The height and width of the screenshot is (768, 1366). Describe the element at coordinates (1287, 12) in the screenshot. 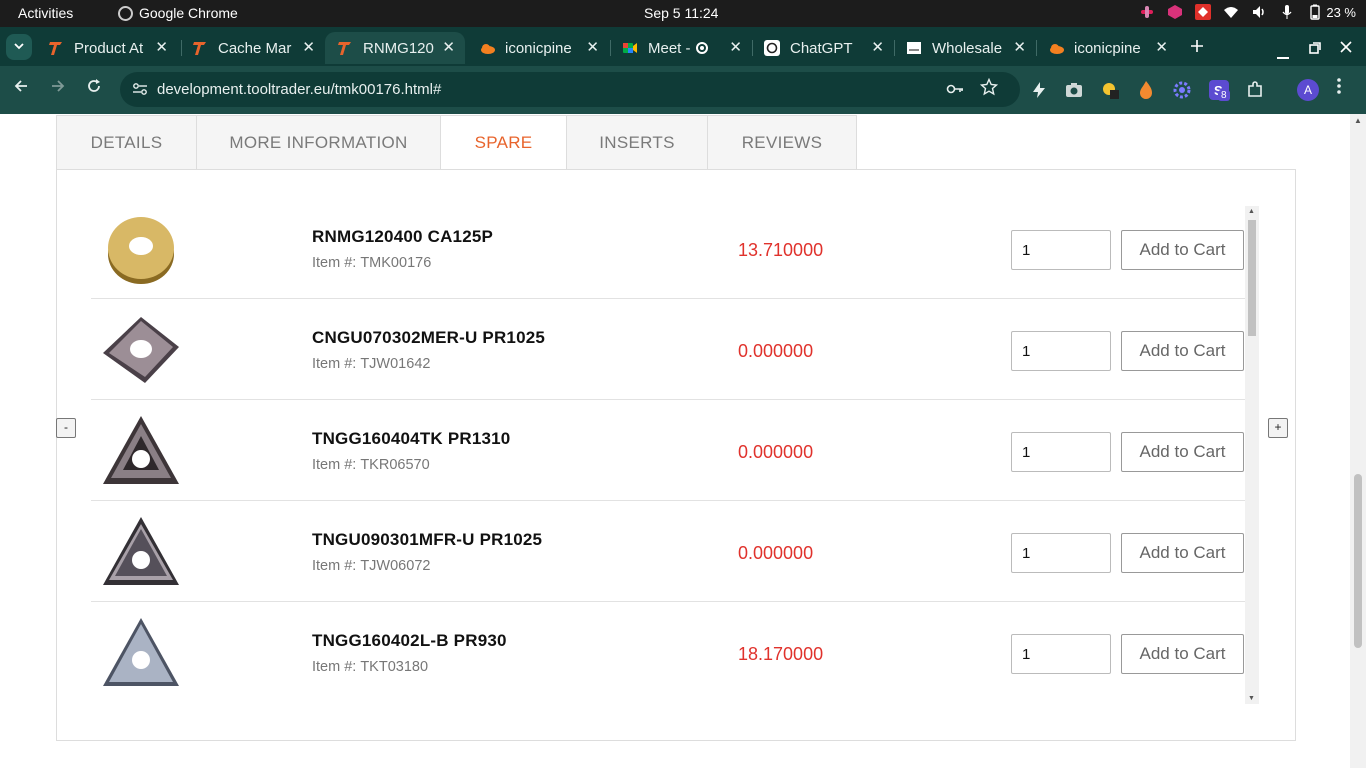

I see `microphone-icon` at that location.